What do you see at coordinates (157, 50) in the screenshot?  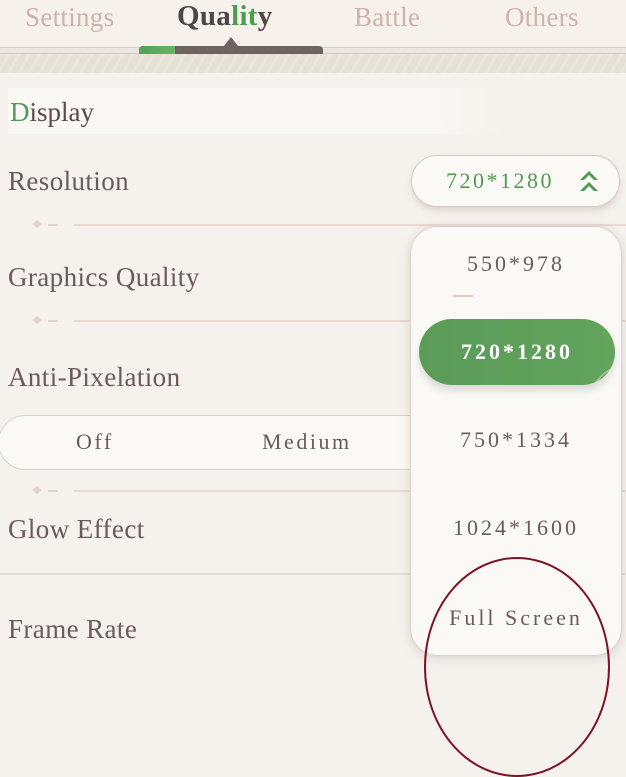 I see `indicator-accent` at bounding box center [157, 50].